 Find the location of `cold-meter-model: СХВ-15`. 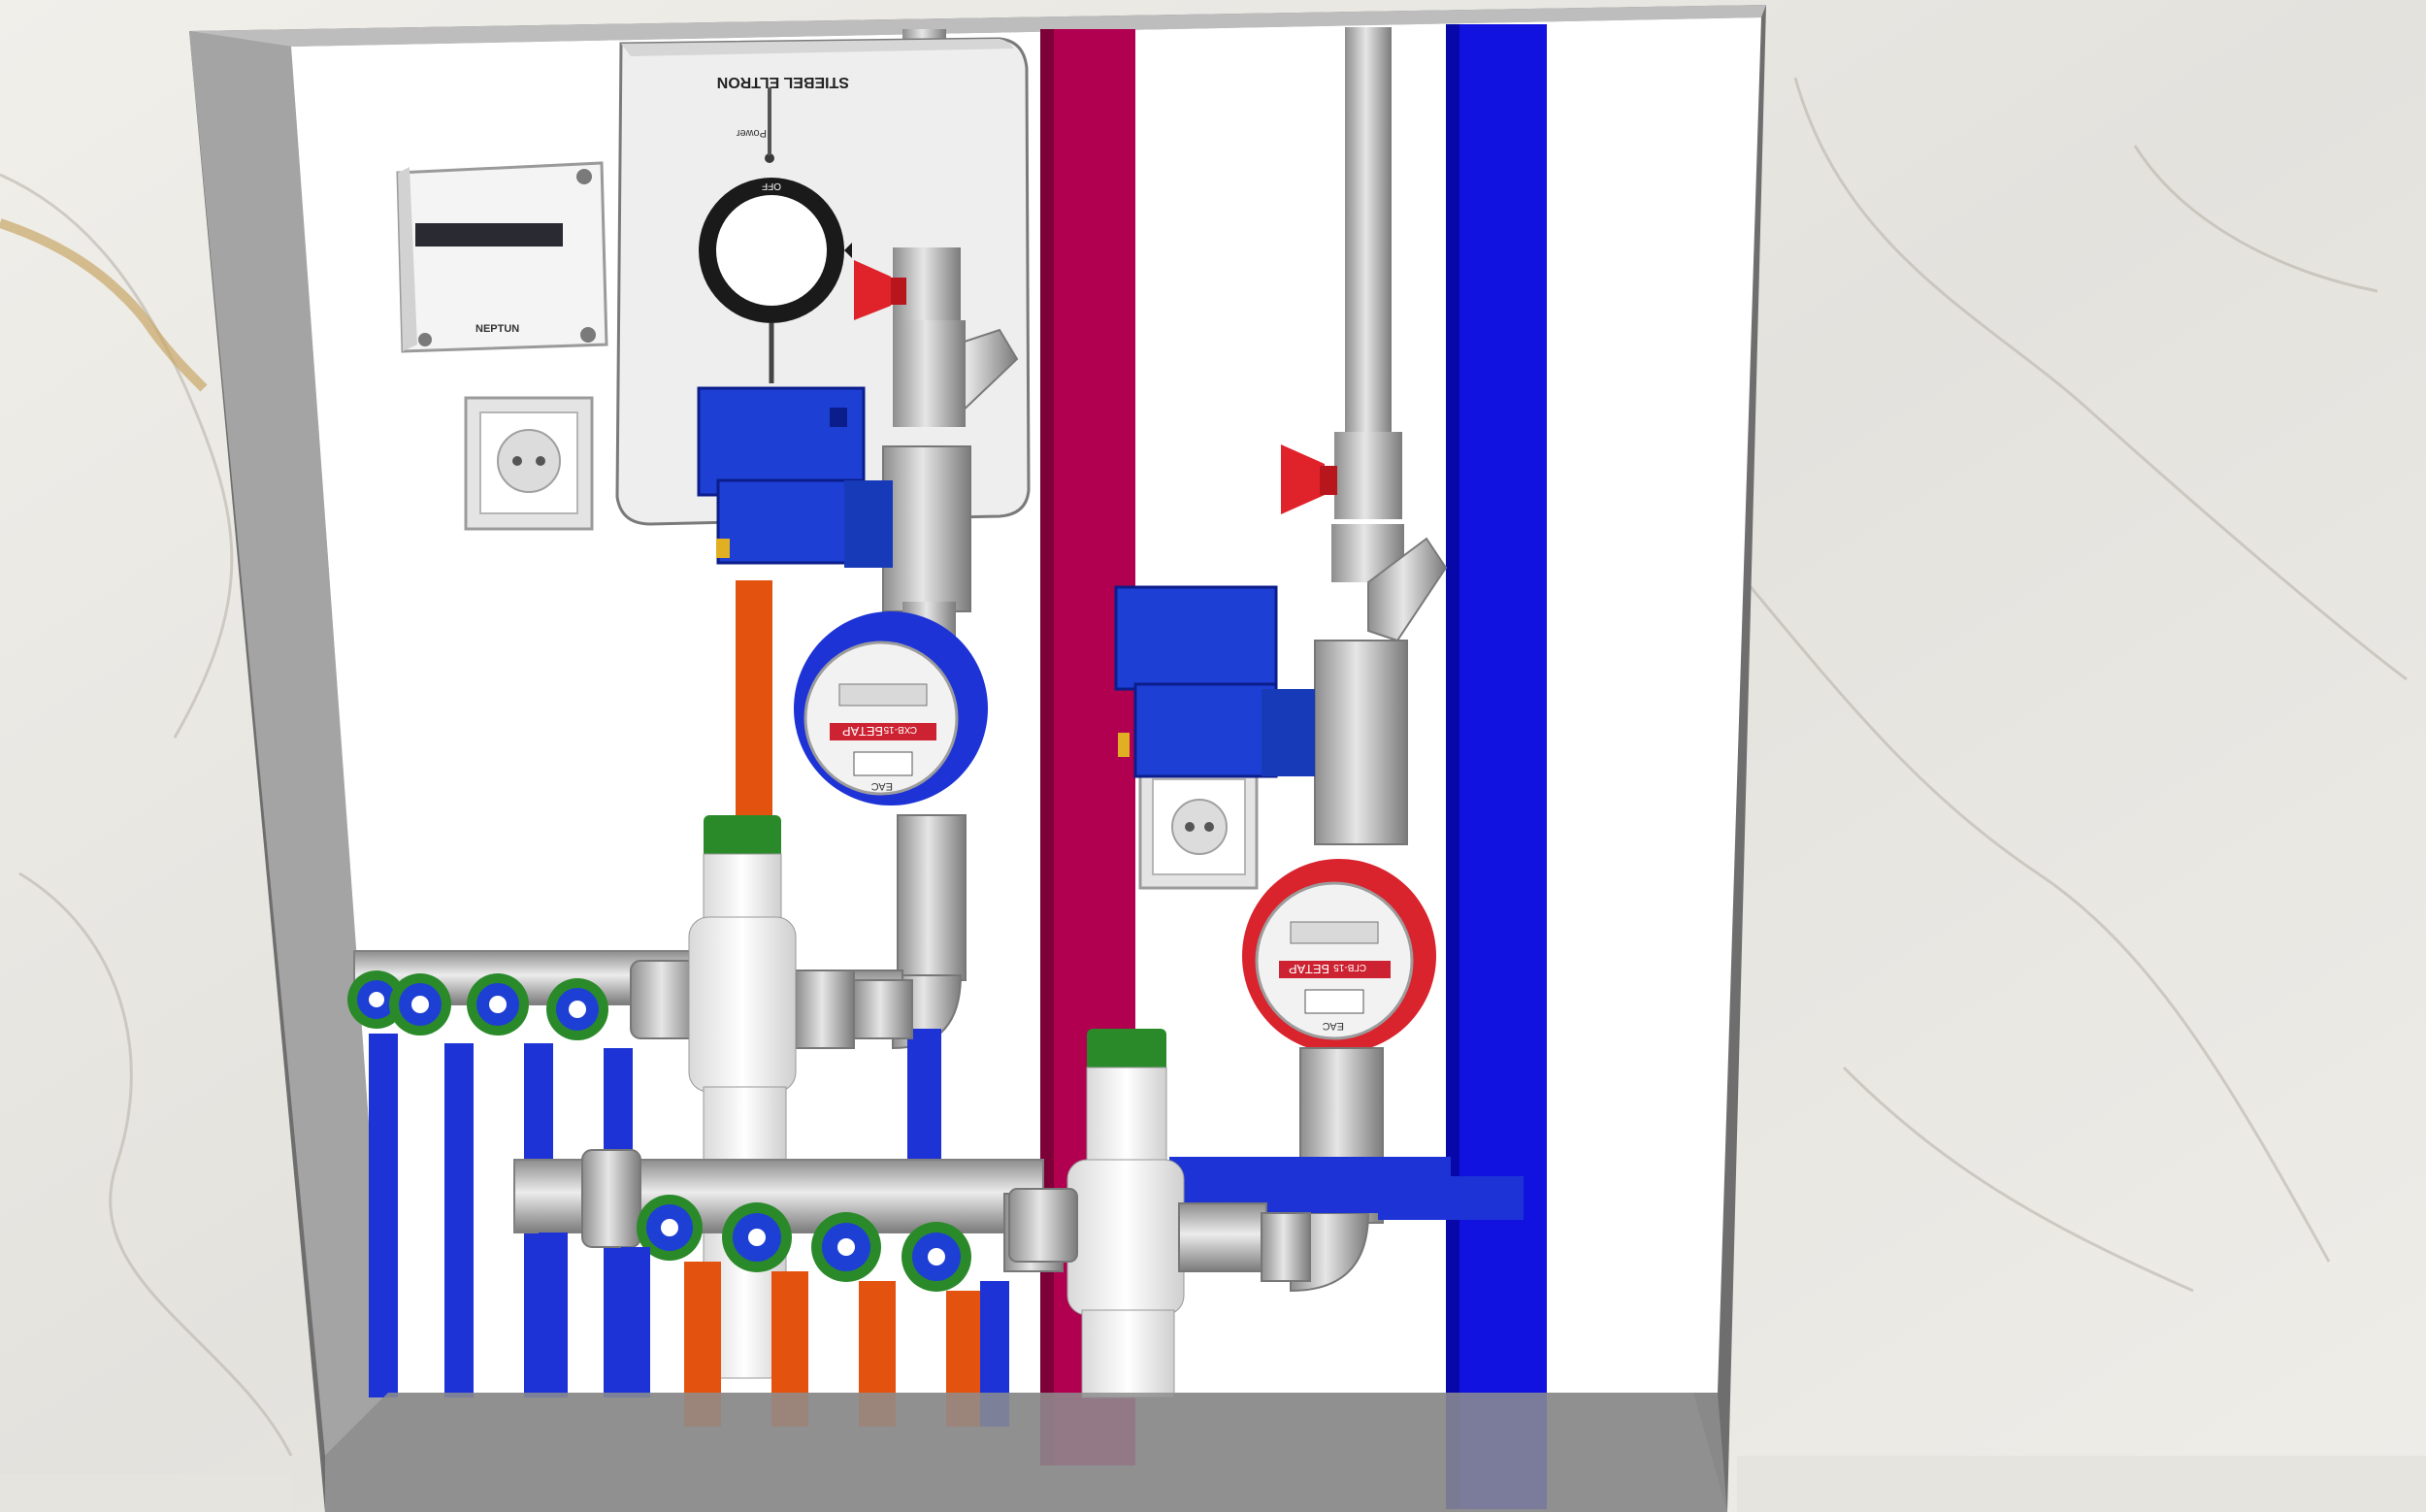

cold-meter-model: СХВ-15 is located at coordinates (900, 729).